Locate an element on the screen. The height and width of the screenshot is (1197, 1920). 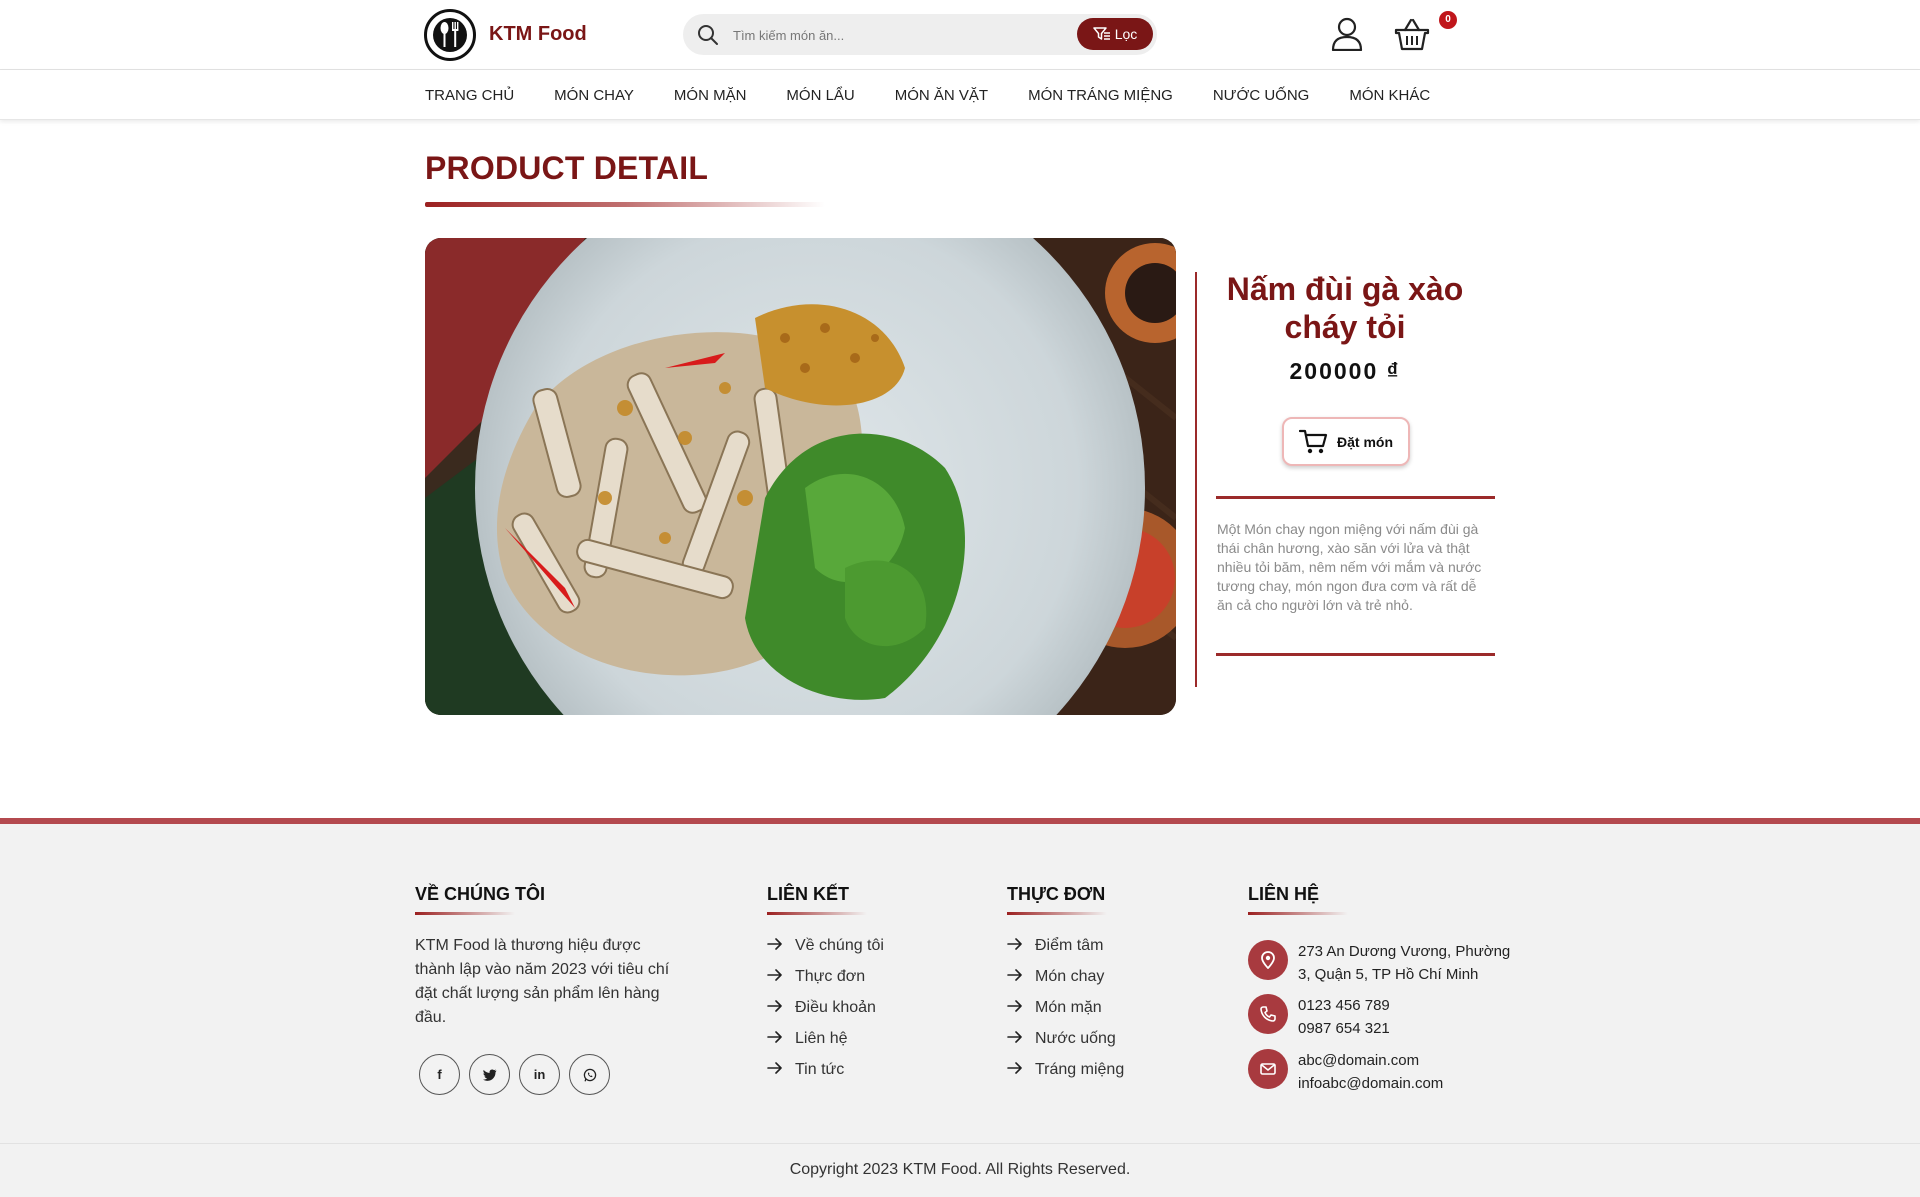
footer-contact-heading: LIÊN HỆ is located at coordinates (1284, 894).